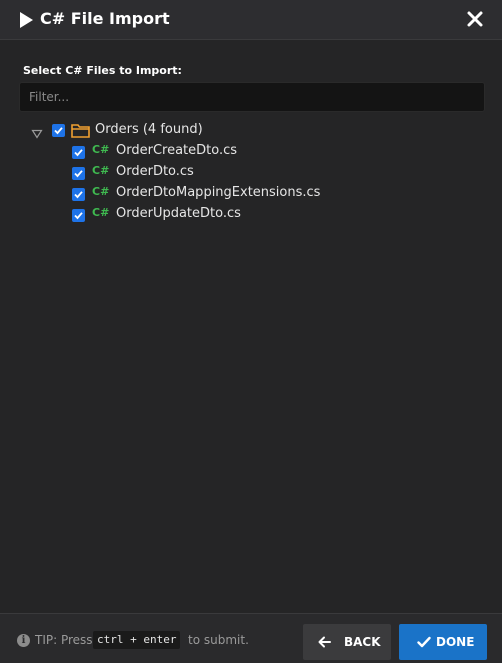 This screenshot has height=663, width=502. Describe the element at coordinates (155, 171) in the screenshot. I see `file-label: OrderDto.cs` at that location.